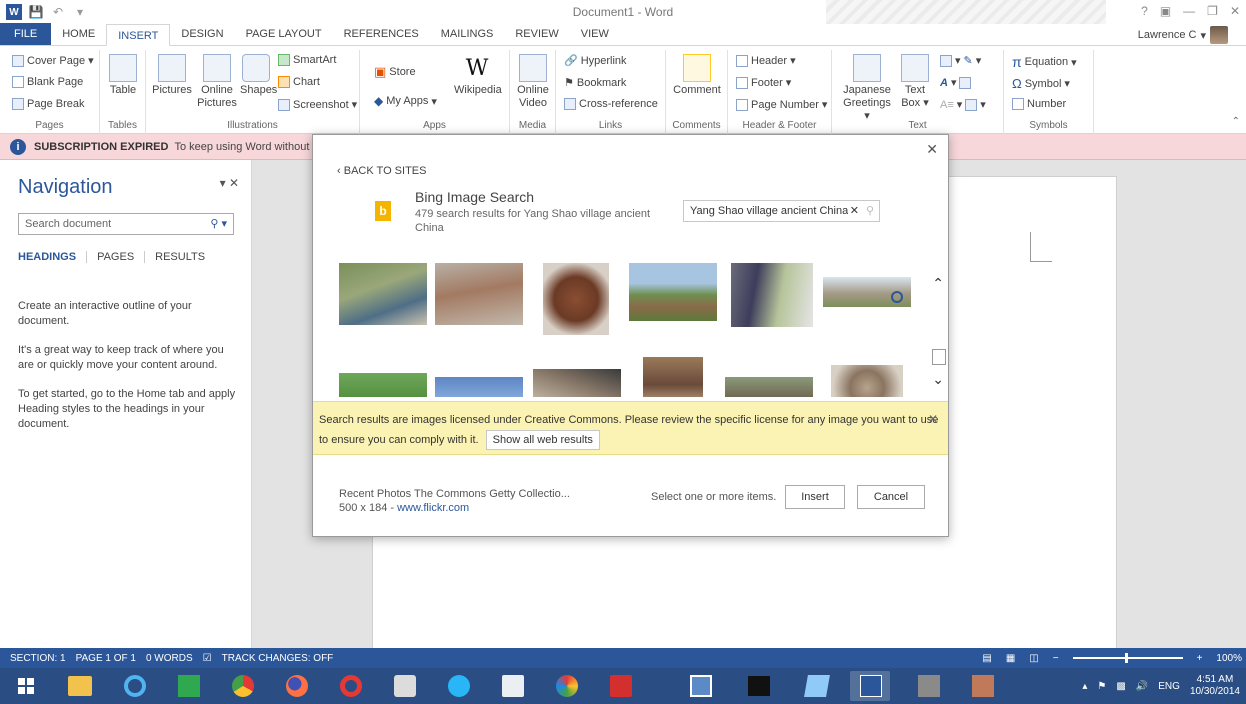 The image size is (1246, 704). I want to click on tab-mailings: MAILINGS, so click(467, 34).